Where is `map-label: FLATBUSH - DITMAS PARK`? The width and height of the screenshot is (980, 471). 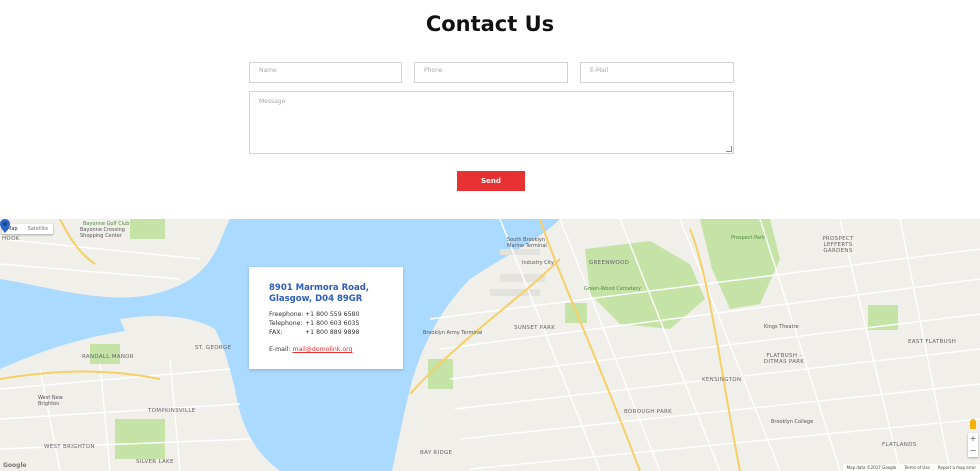
map-label: FLATBUSH - DITMAS PARK is located at coordinates (784, 359).